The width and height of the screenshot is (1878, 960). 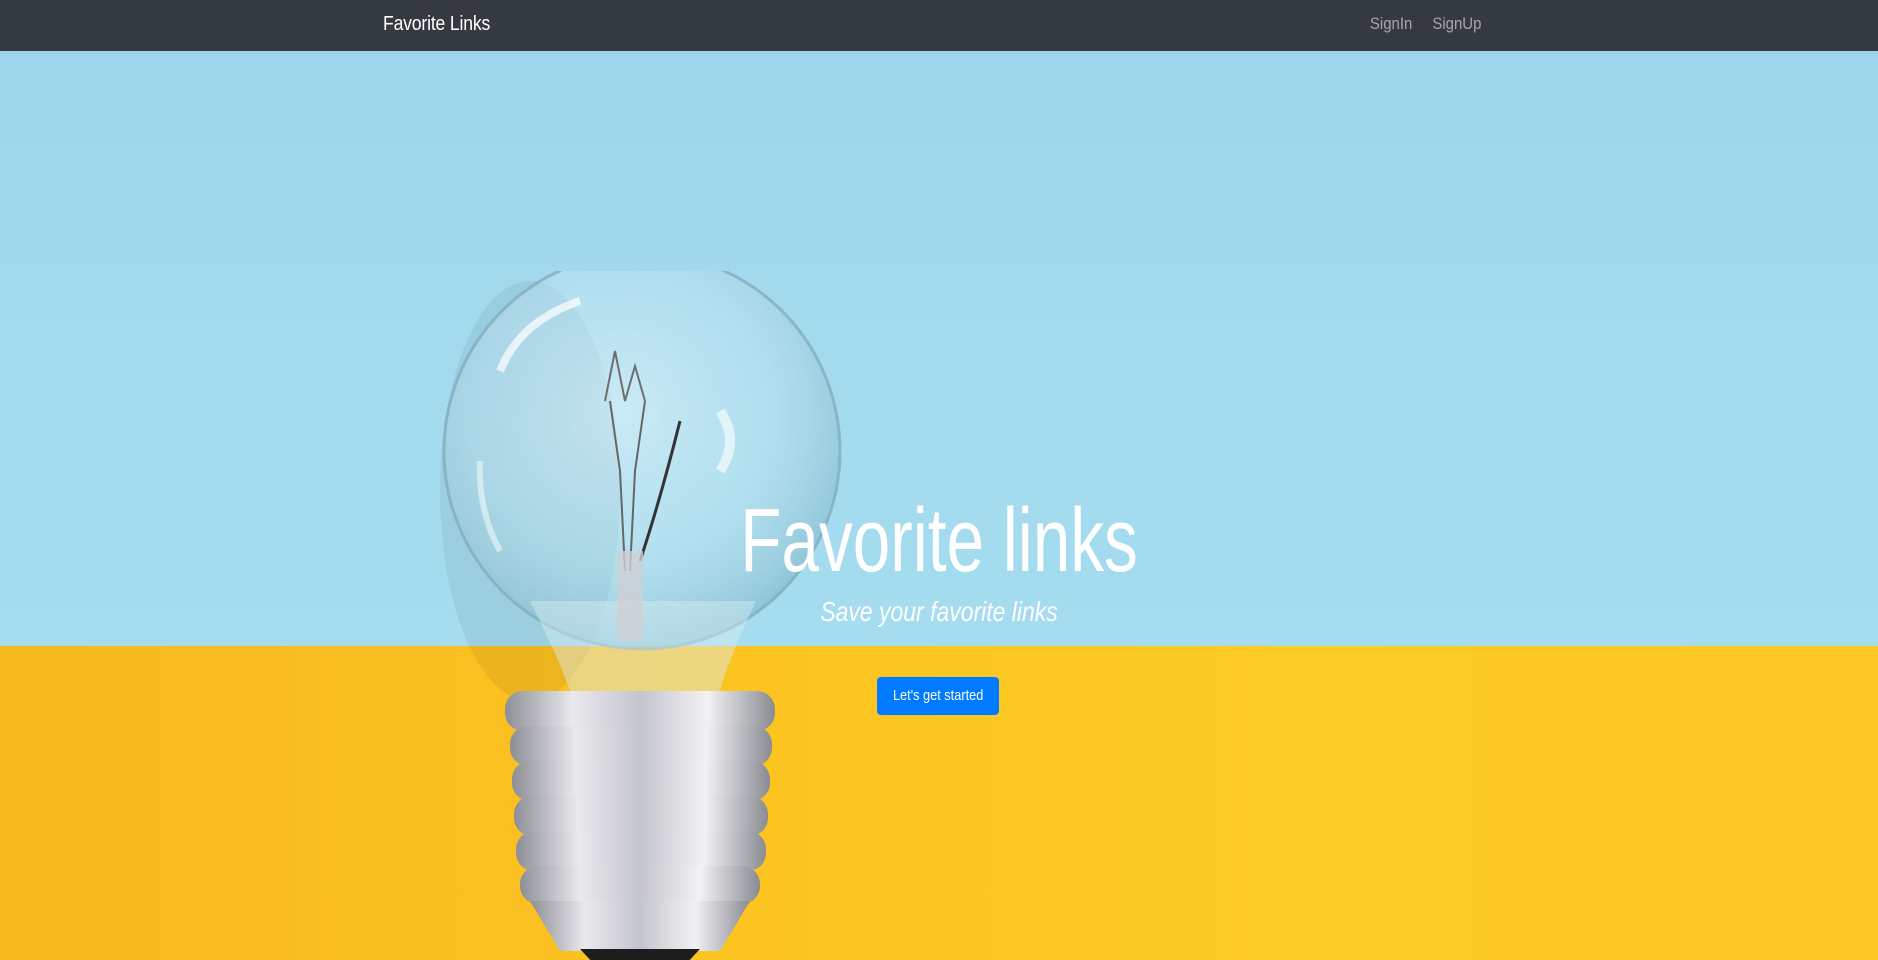 What do you see at coordinates (436, 24) in the screenshot?
I see `brand-link: Favorite Links` at bounding box center [436, 24].